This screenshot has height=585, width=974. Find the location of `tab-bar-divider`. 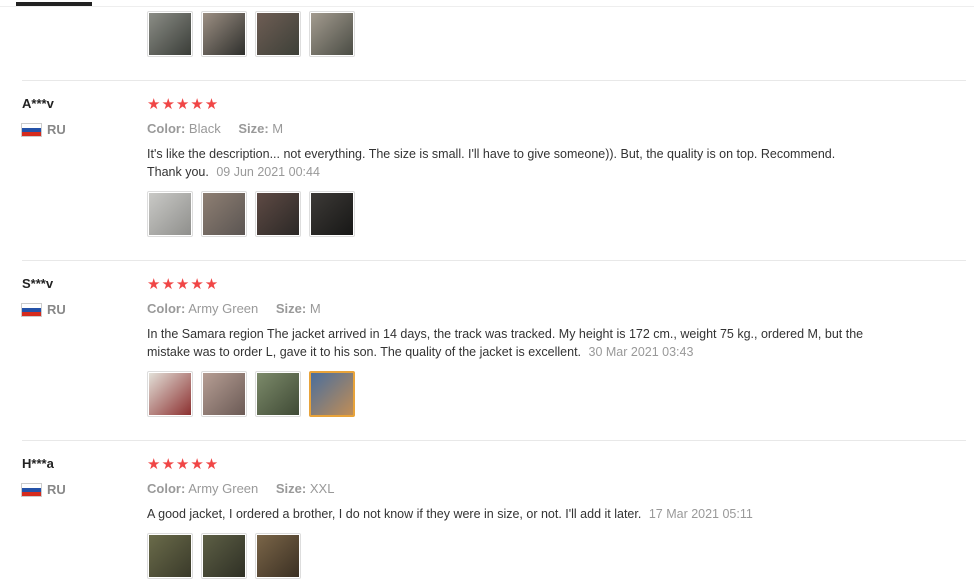

tab-bar-divider is located at coordinates (487, 6).